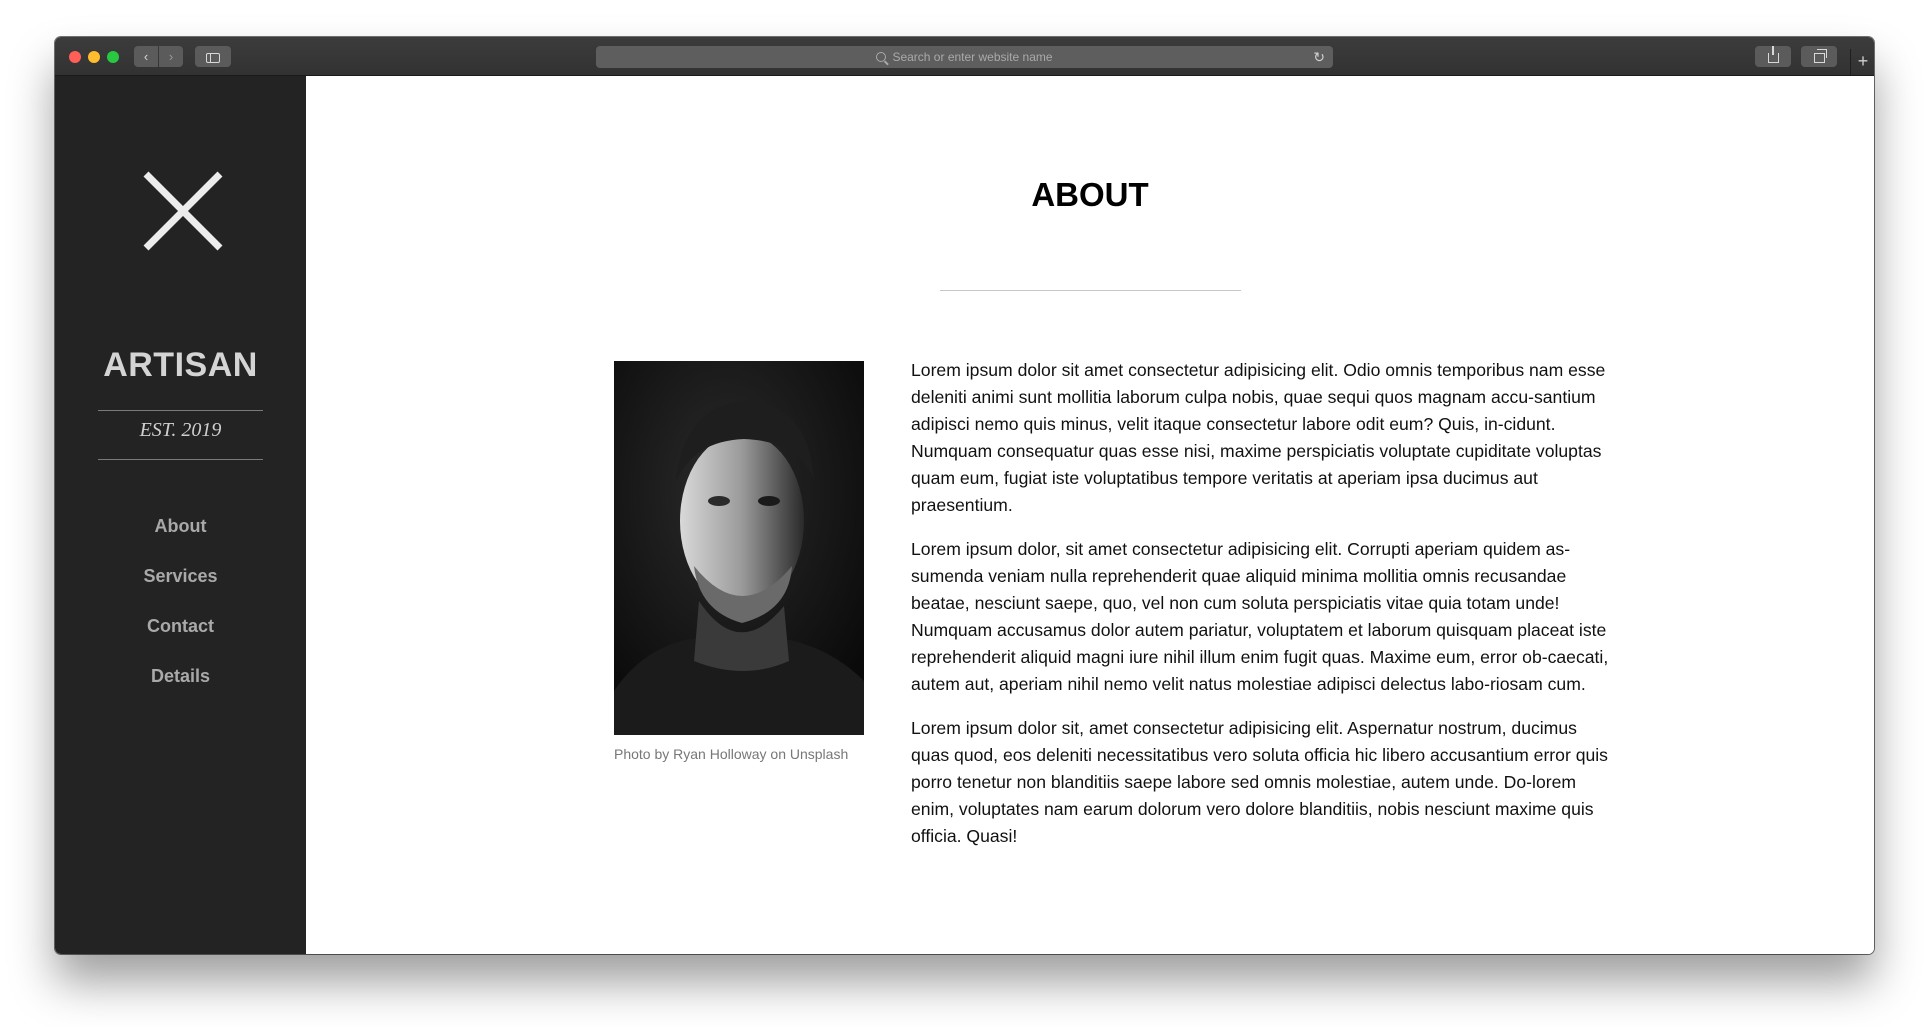 This screenshot has height=1027, width=1929. What do you see at coordinates (113, 57) in the screenshot?
I see `zoom-window-button` at bounding box center [113, 57].